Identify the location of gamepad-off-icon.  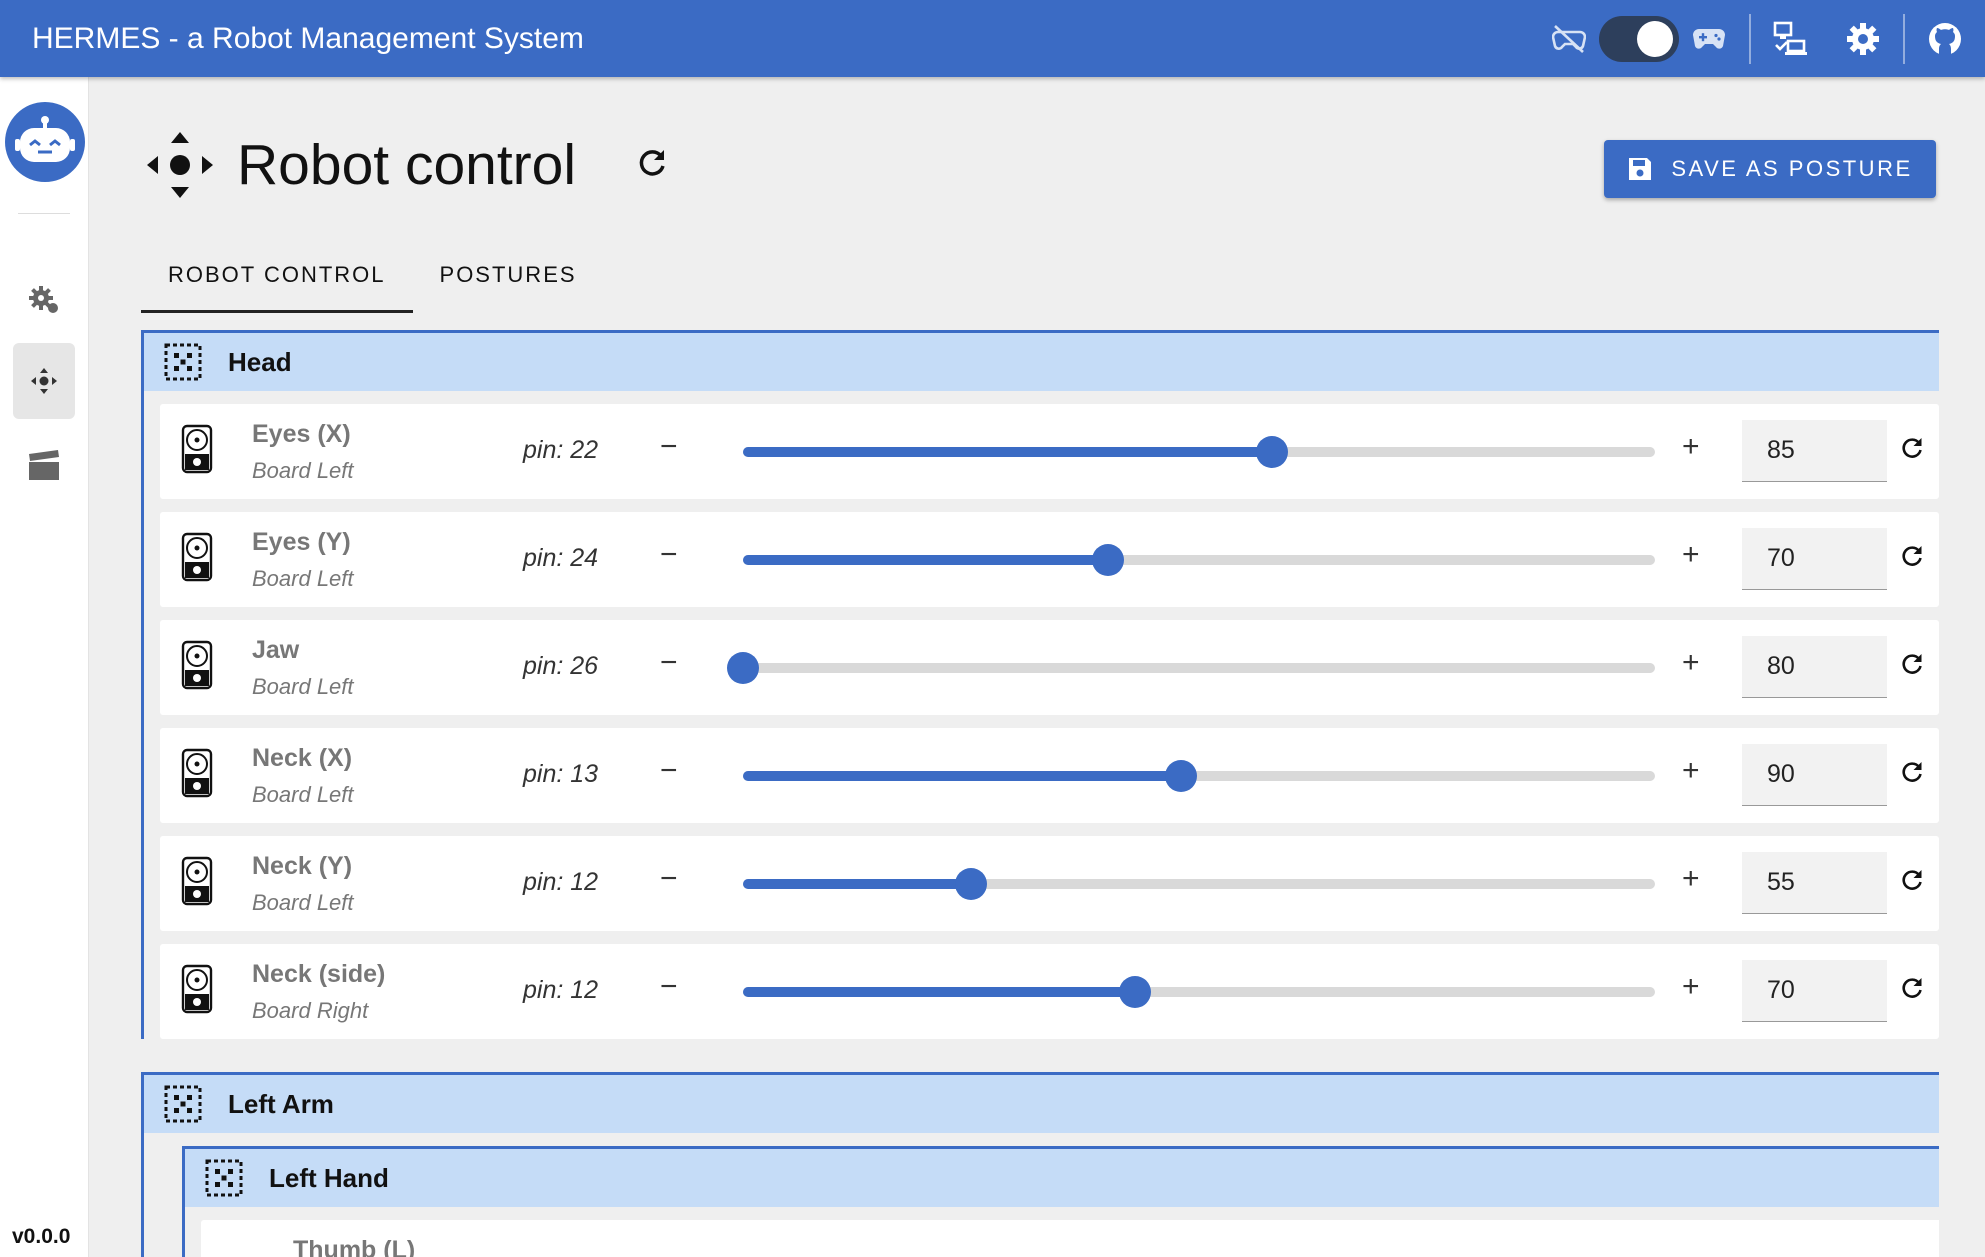
(1569, 39).